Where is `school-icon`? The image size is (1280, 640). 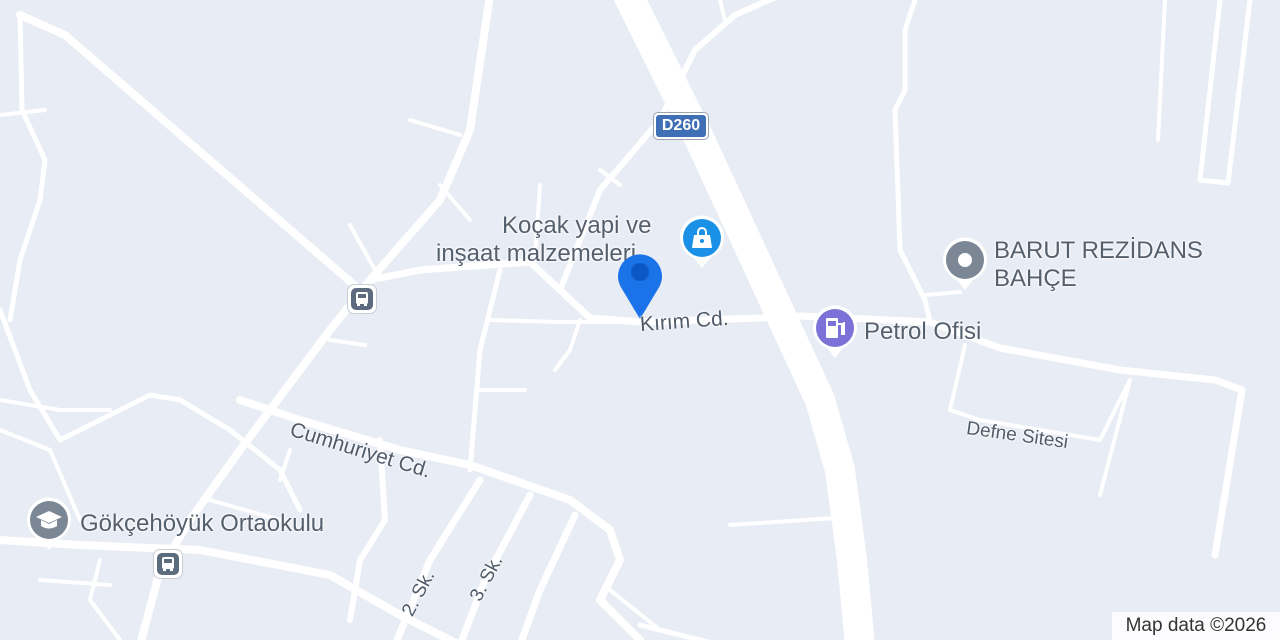
school-icon is located at coordinates (49, 524).